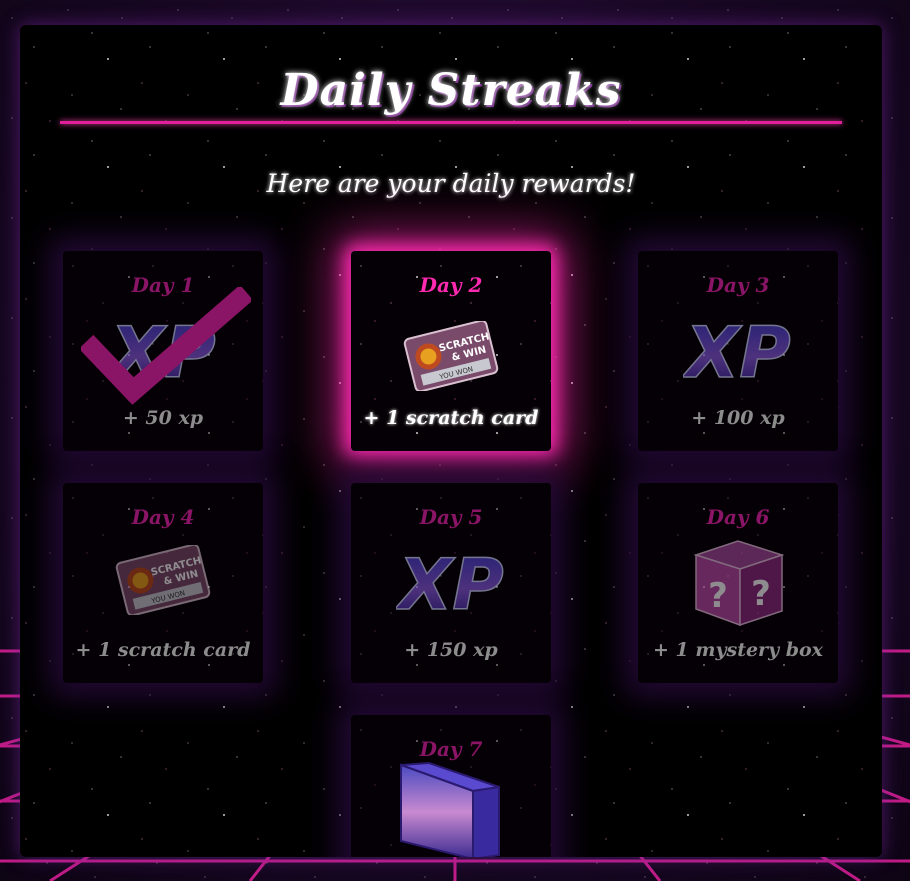 The image size is (910, 881). Describe the element at coordinates (451, 90) in the screenshot. I see `page-title: Daily Streaks` at that location.